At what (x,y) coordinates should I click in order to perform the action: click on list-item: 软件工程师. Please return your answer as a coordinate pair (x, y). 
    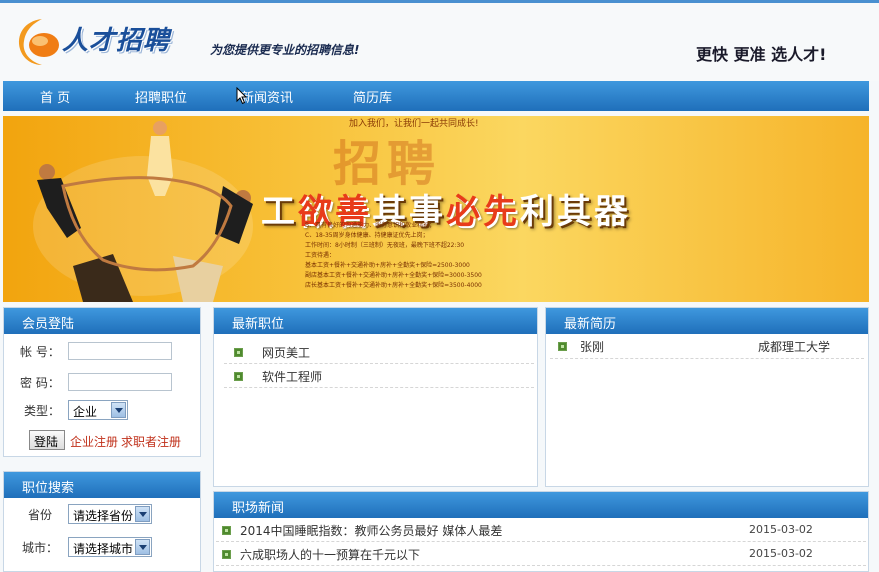
    Looking at the image, I should click on (379, 376).